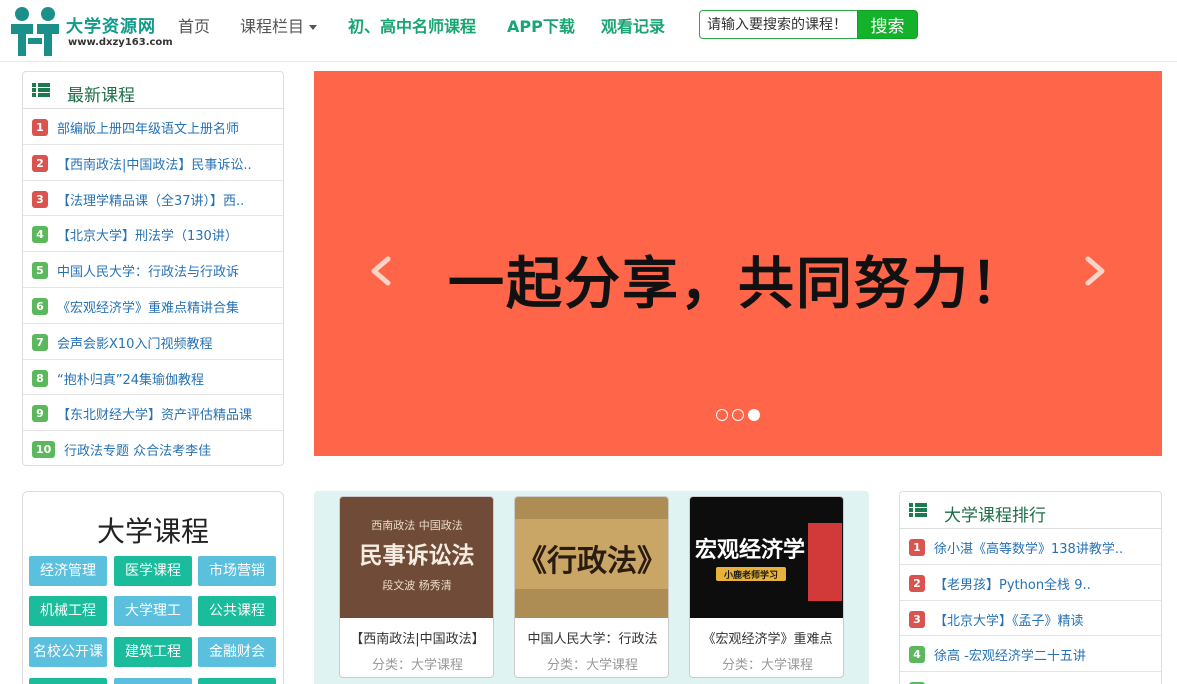 The image size is (1177, 684). I want to click on cover-caption: 段文波 杨秀清, so click(417, 585).